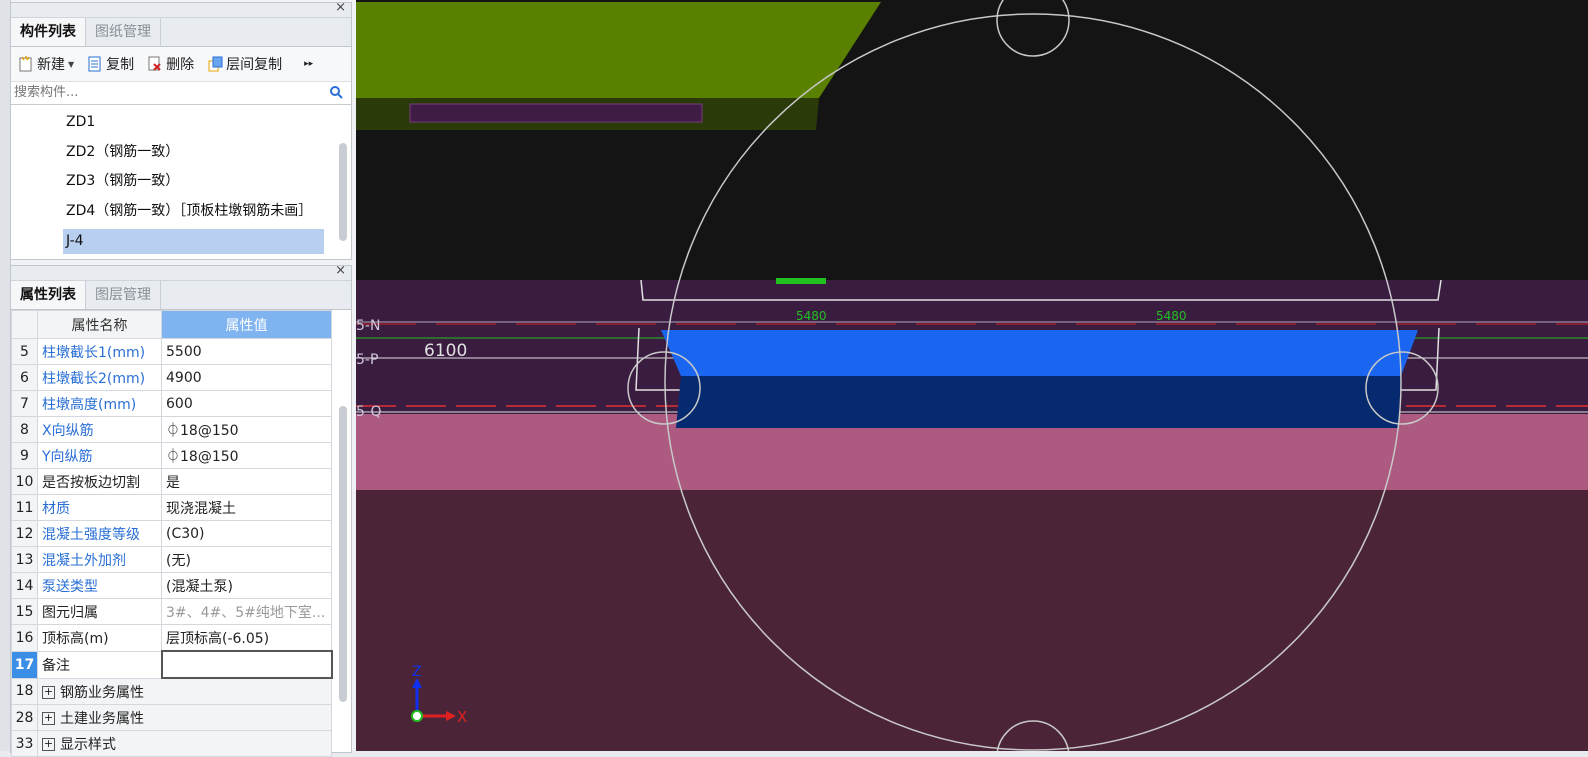 Image resolution: width=1588 pixels, height=757 pixels. I want to click on table-row: 16 顶标高(m) 层顶标高(-6.05), so click(171, 638).